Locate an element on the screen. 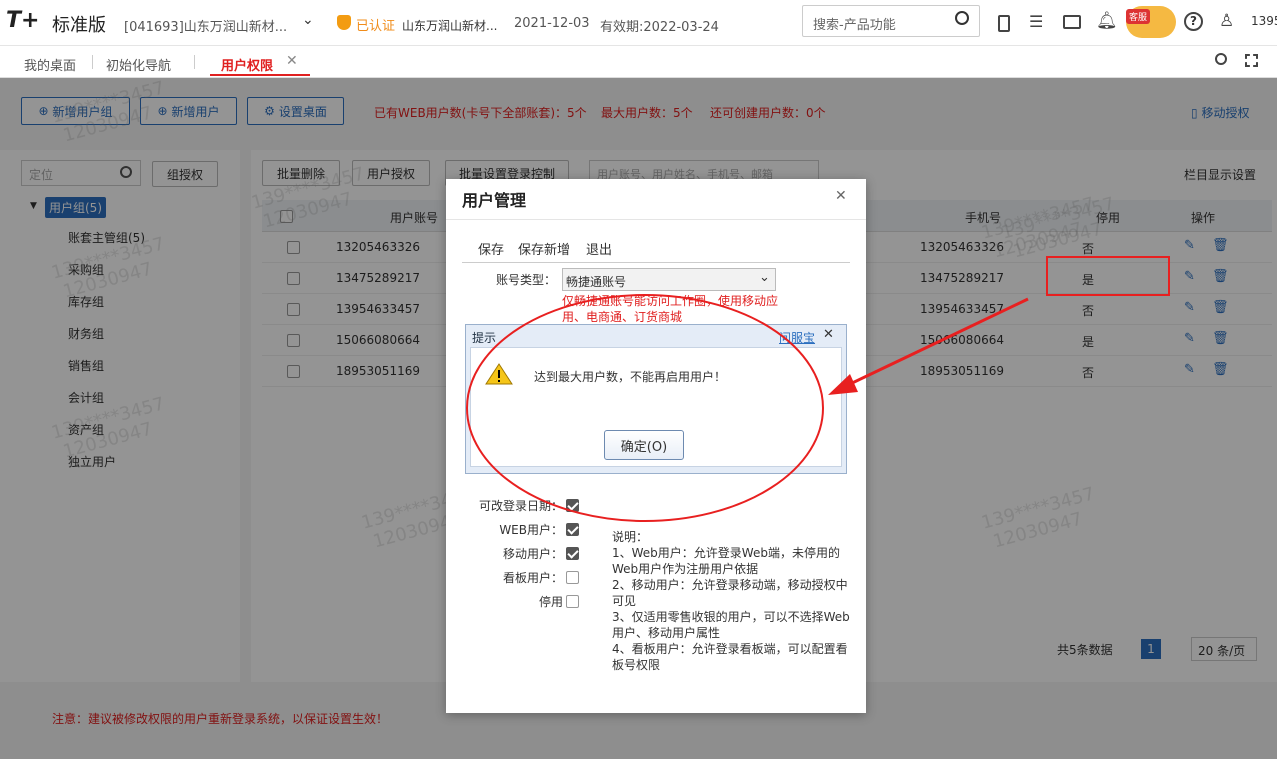 This screenshot has width=1277, height=759. highlight-box is located at coordinates (1108, 276).